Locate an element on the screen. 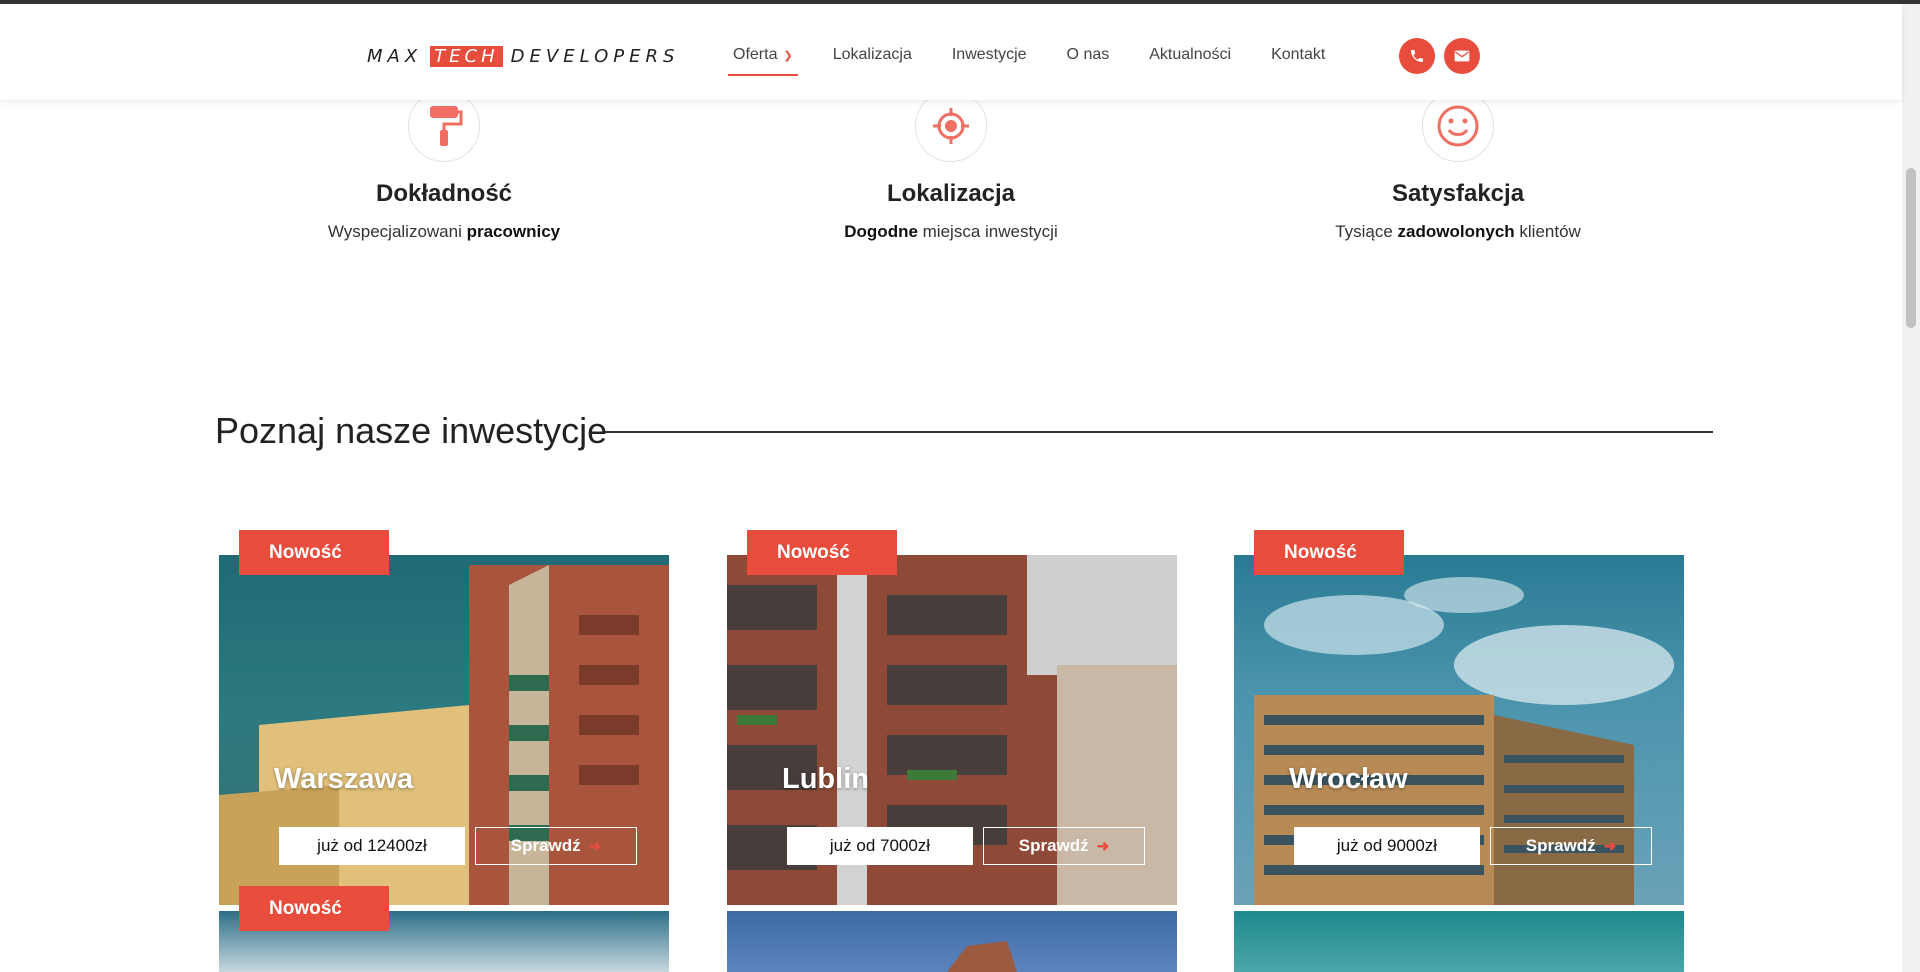 The width and height of the screenshot is (1920, 972). feature-title: Lokalizacja is located at coordinates (951, 193).